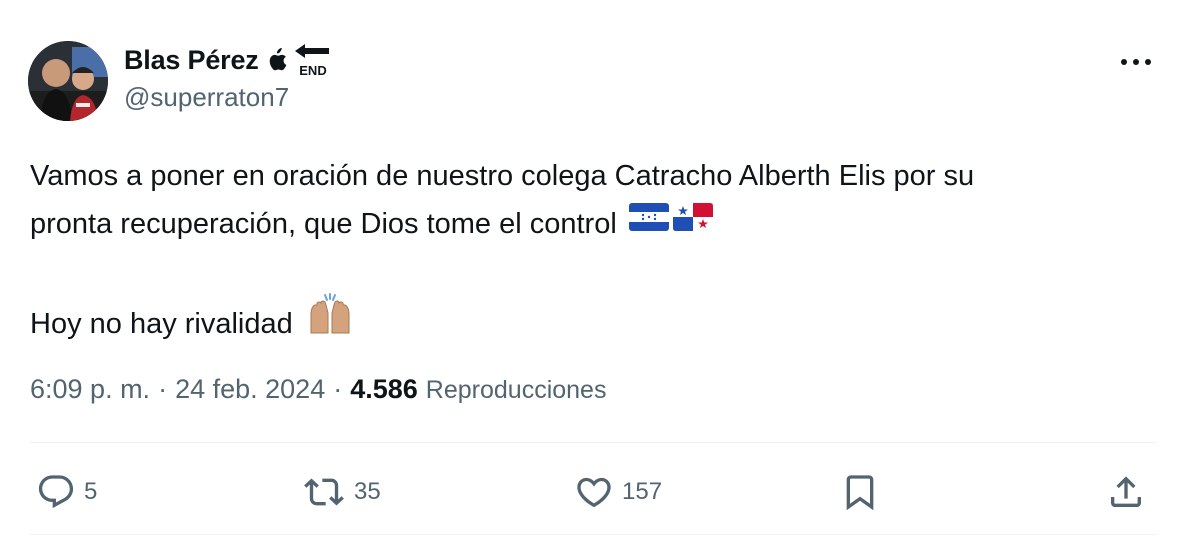  I want to click on divider, so click(593, 442).